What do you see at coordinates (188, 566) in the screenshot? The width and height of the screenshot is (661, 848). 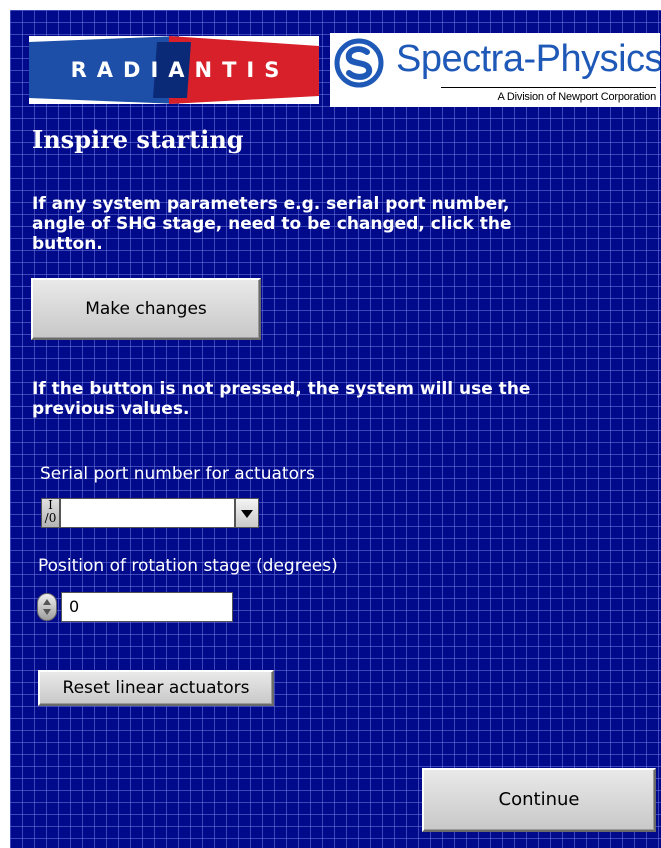 I see `rotation-stage-label: Position of rotation stage (degrees)` at bounding box center [188, 566].